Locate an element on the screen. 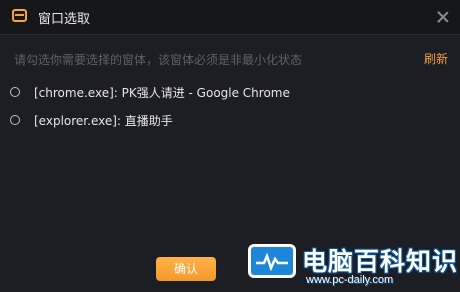  watermark-text: 电脑百科知识 is located at coordinates (380, 261).